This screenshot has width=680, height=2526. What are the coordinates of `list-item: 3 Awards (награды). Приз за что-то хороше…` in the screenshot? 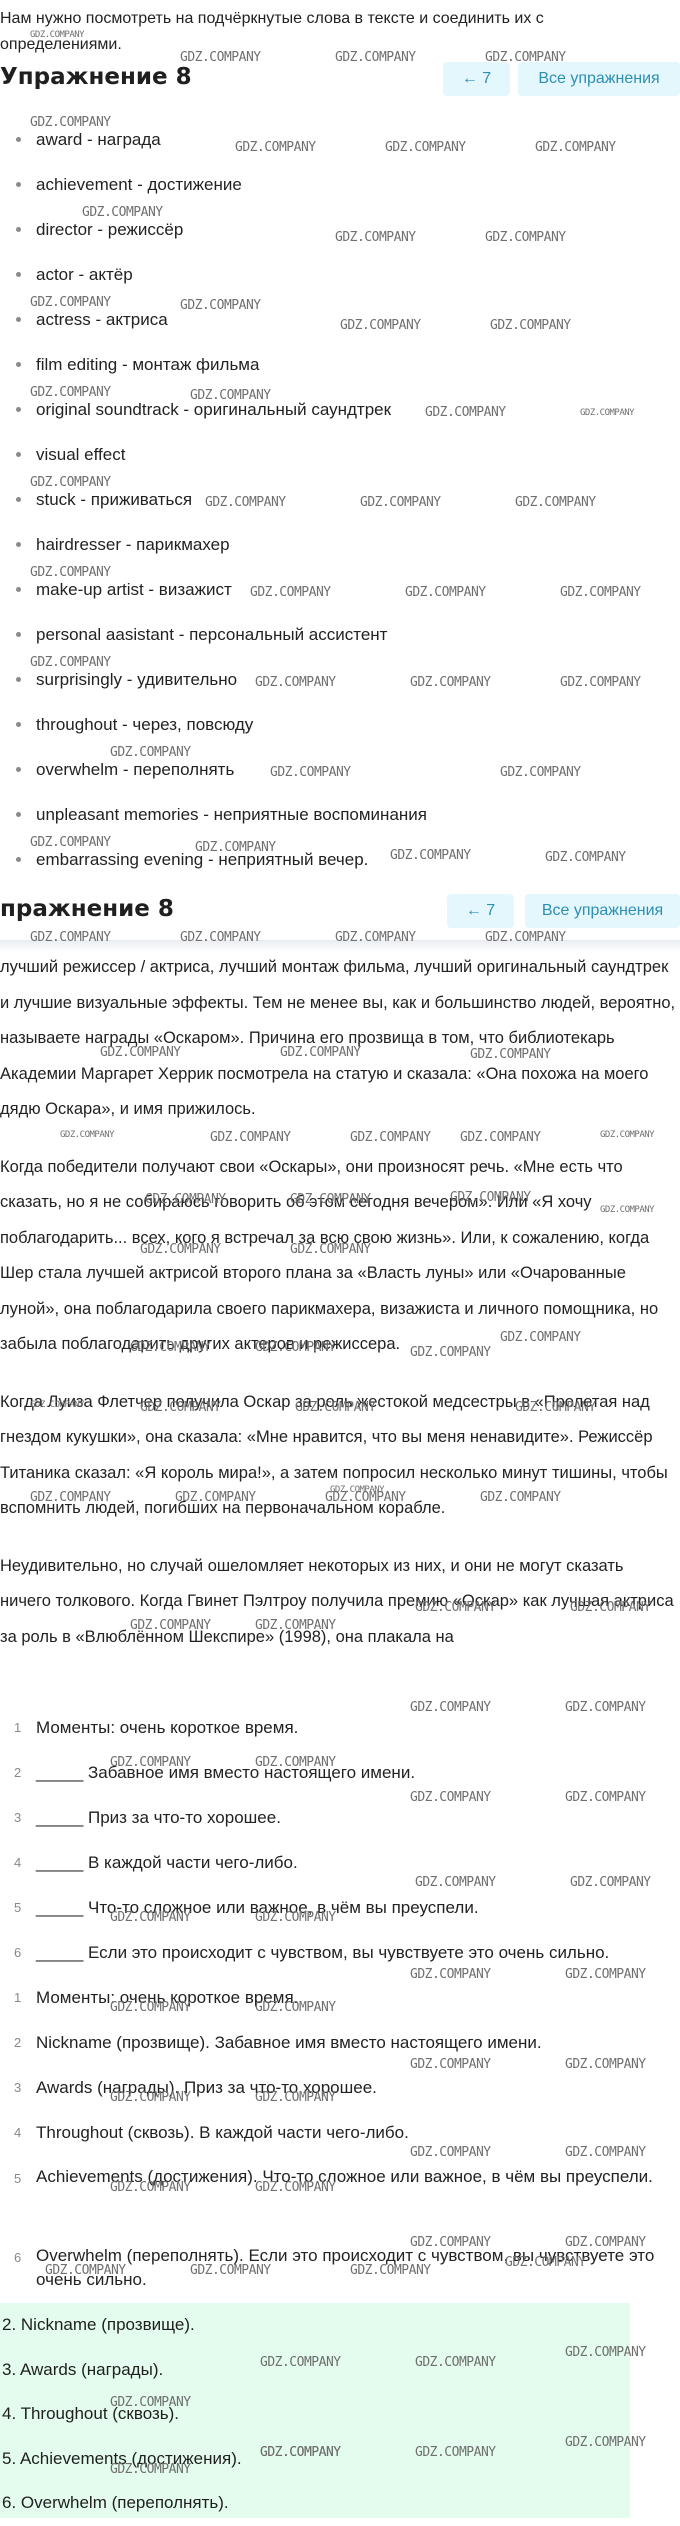 It's located at (195, 2087).